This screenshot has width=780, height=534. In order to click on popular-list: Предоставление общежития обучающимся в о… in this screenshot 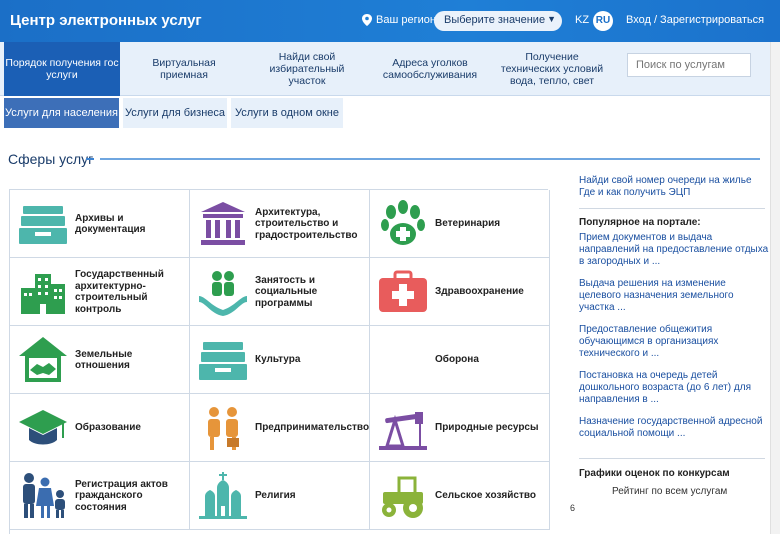, I will do `click(674, 342)`.